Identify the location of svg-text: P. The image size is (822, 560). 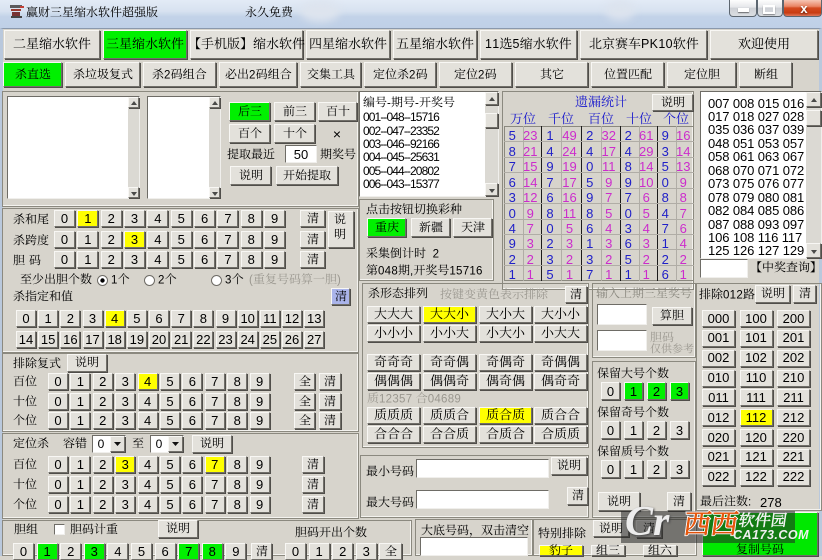
(645, 44).